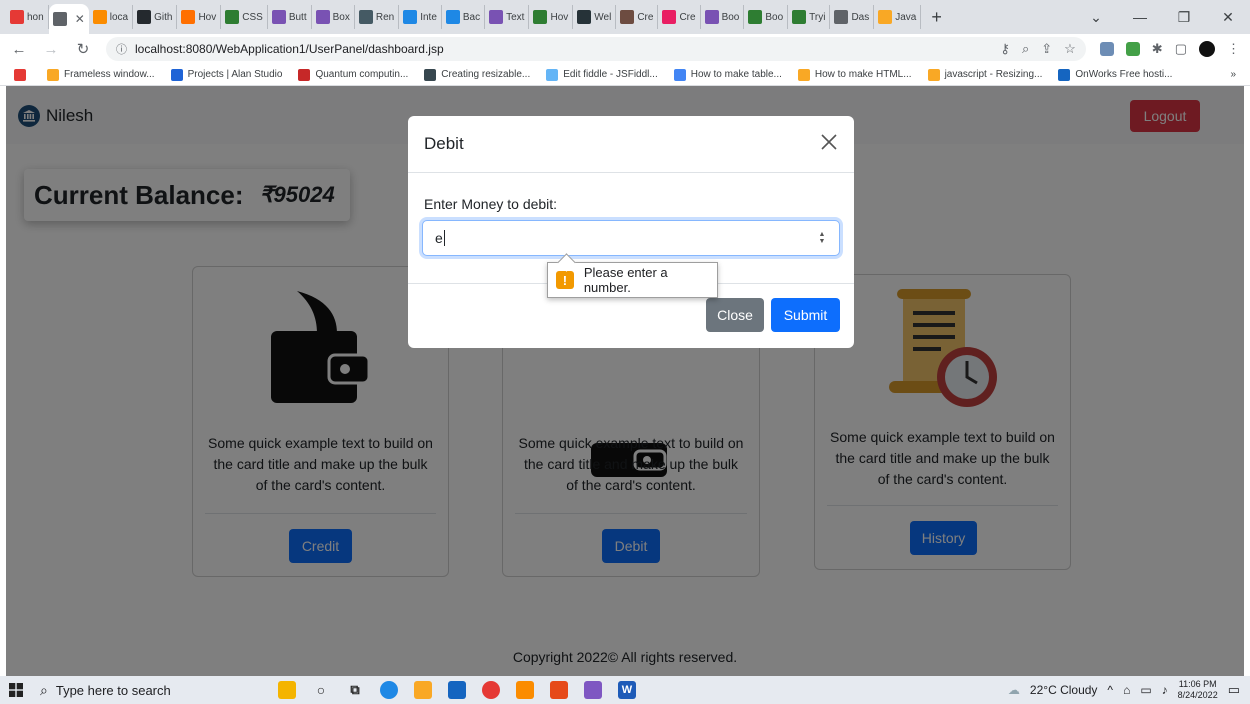  I want to click on spinner-up-icon: ▲, so click(822, 234).